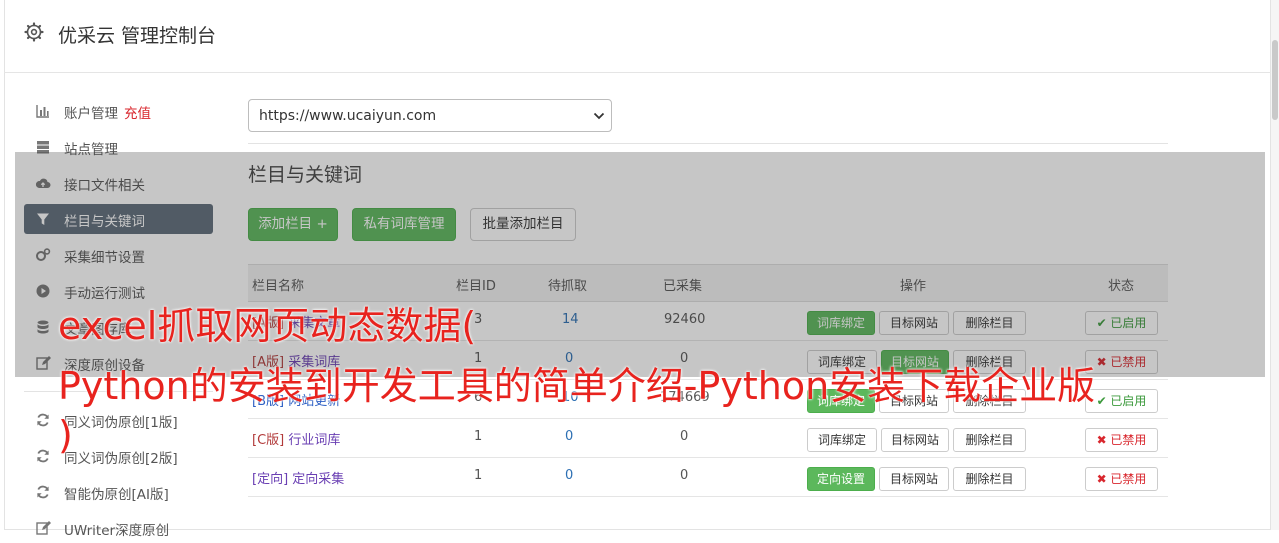  Describe the element at coordinates (523, 224) in the screenshot. I see `batch-add-button: 批量添加栏目` at that location.